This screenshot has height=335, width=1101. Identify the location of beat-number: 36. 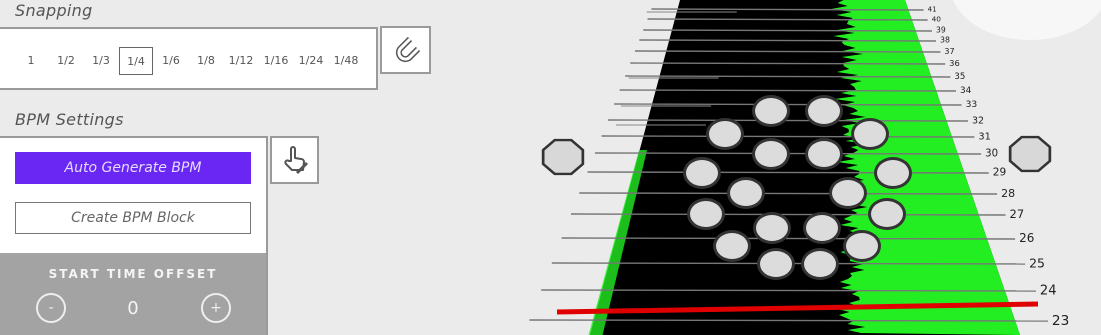
(954, 63).